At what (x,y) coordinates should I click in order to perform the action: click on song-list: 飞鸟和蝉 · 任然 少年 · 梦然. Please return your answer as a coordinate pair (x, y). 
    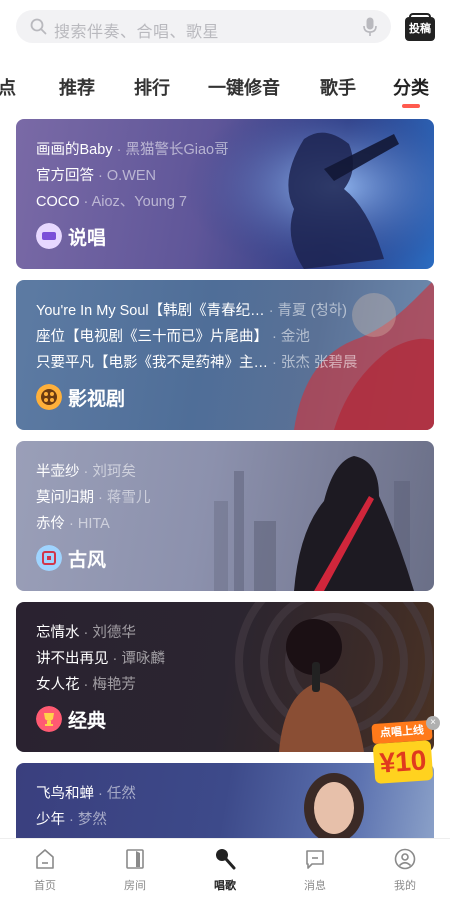
    Looking at the image, I should click on (225, 807).